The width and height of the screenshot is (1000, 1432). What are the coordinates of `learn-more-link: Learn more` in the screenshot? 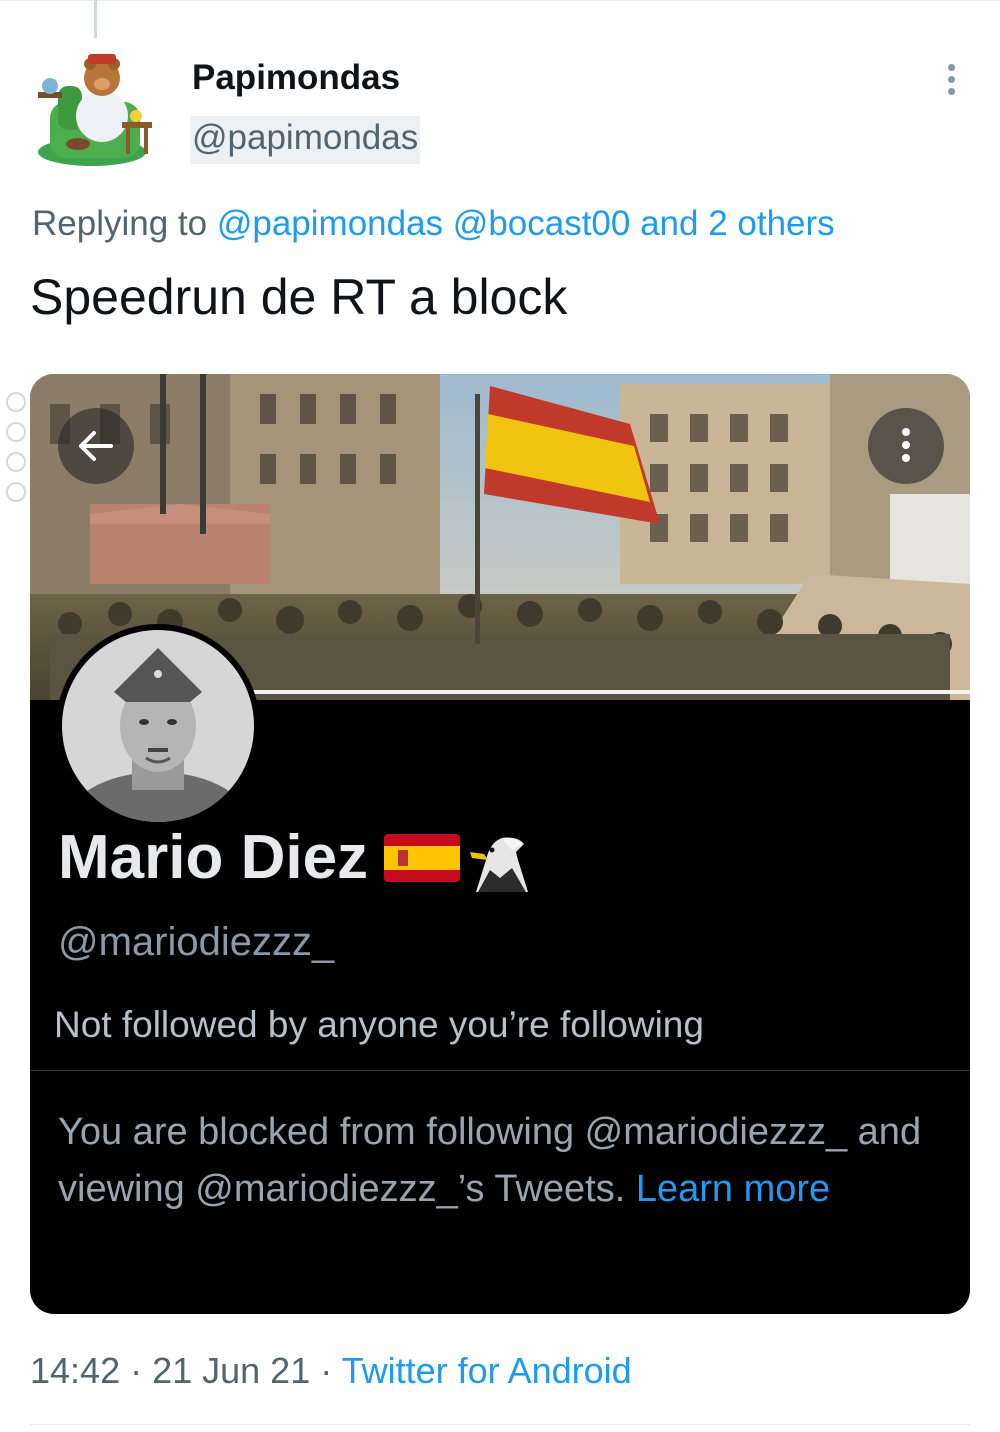 It's located at (733, 1189).